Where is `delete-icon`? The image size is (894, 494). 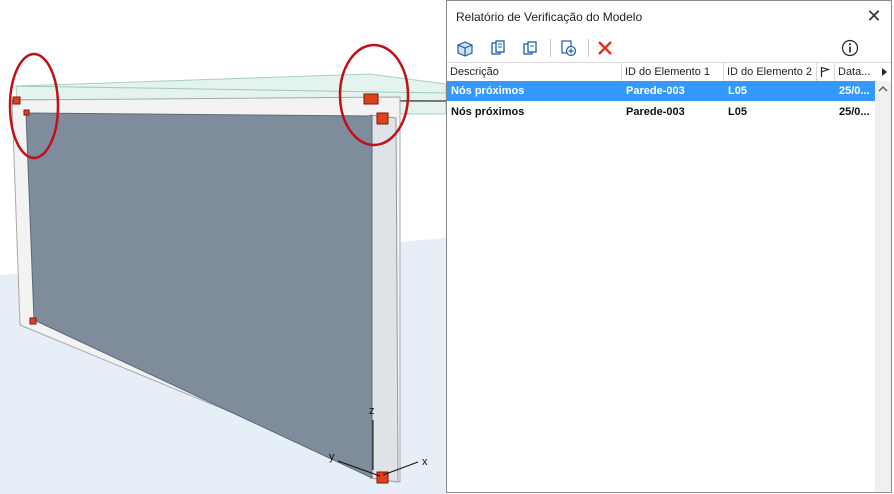 delete-icon is located at coordinates (605, 48).